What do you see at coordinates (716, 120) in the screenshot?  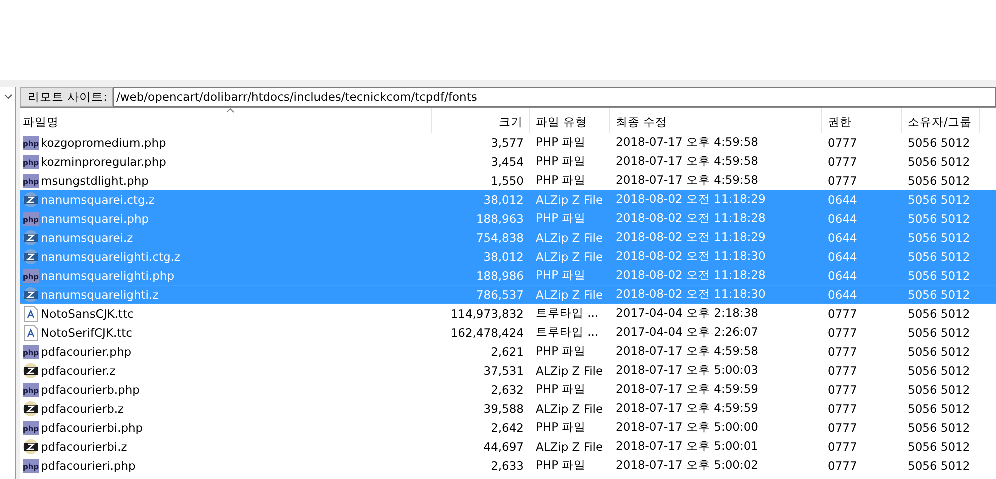 I see `column-header: 최종 수정` at bounding box center [716, 120].